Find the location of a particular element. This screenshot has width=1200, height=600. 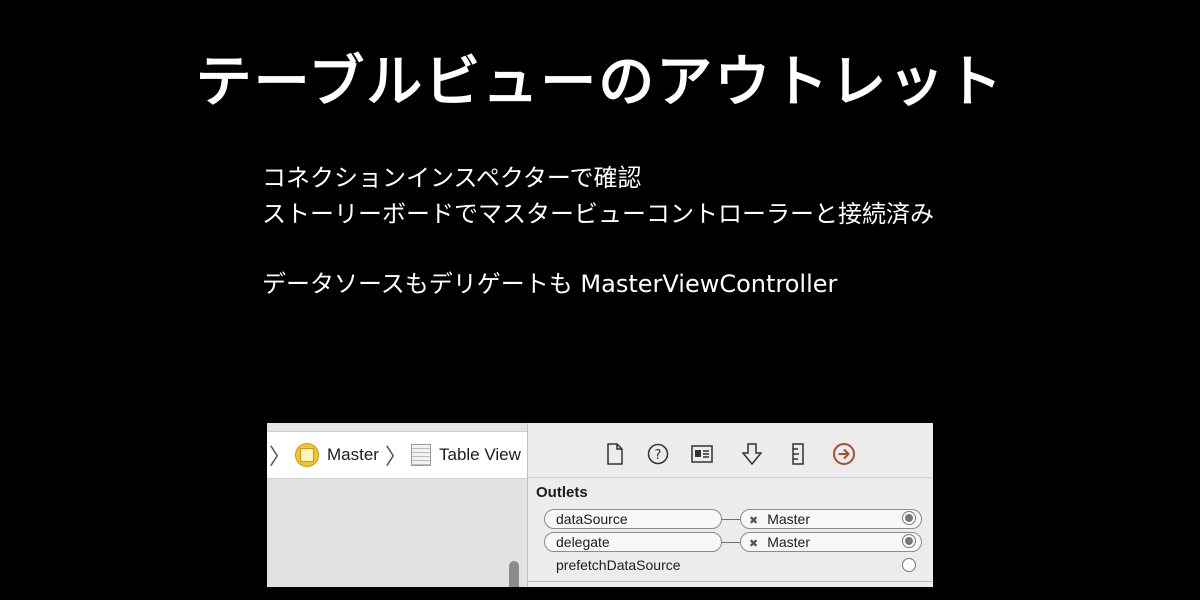

jumpbar-item-table-view: Table View is located at coordinates (480, 455).